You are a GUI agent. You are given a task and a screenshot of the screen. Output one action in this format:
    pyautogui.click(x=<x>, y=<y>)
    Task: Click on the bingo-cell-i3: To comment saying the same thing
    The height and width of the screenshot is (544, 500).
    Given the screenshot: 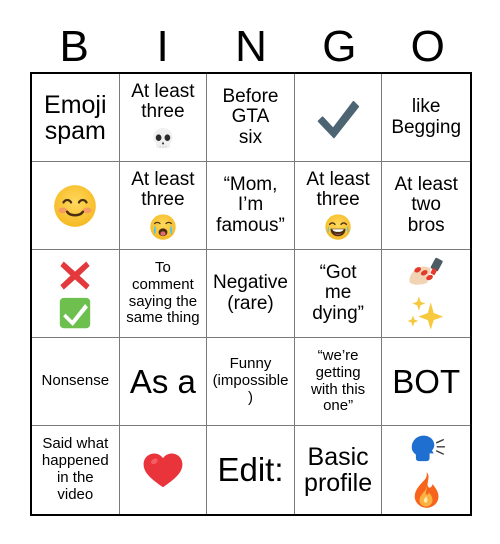 What is the action you would take?
    pyautogui.click(x=163, y=294)
    